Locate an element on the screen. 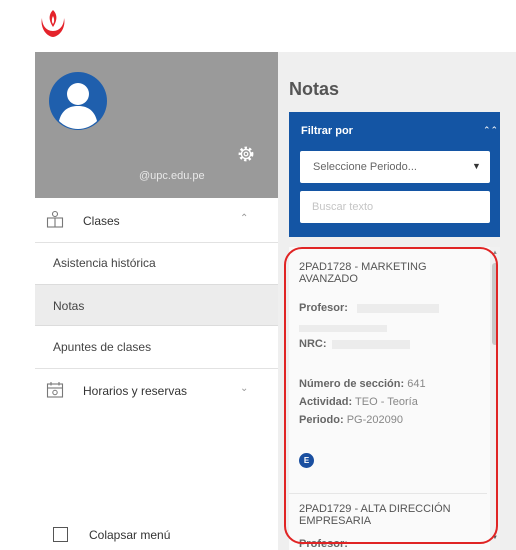 This screenshot has width=516, height=550. actividad-label: Actividad: is located at coordinates (326, 402).